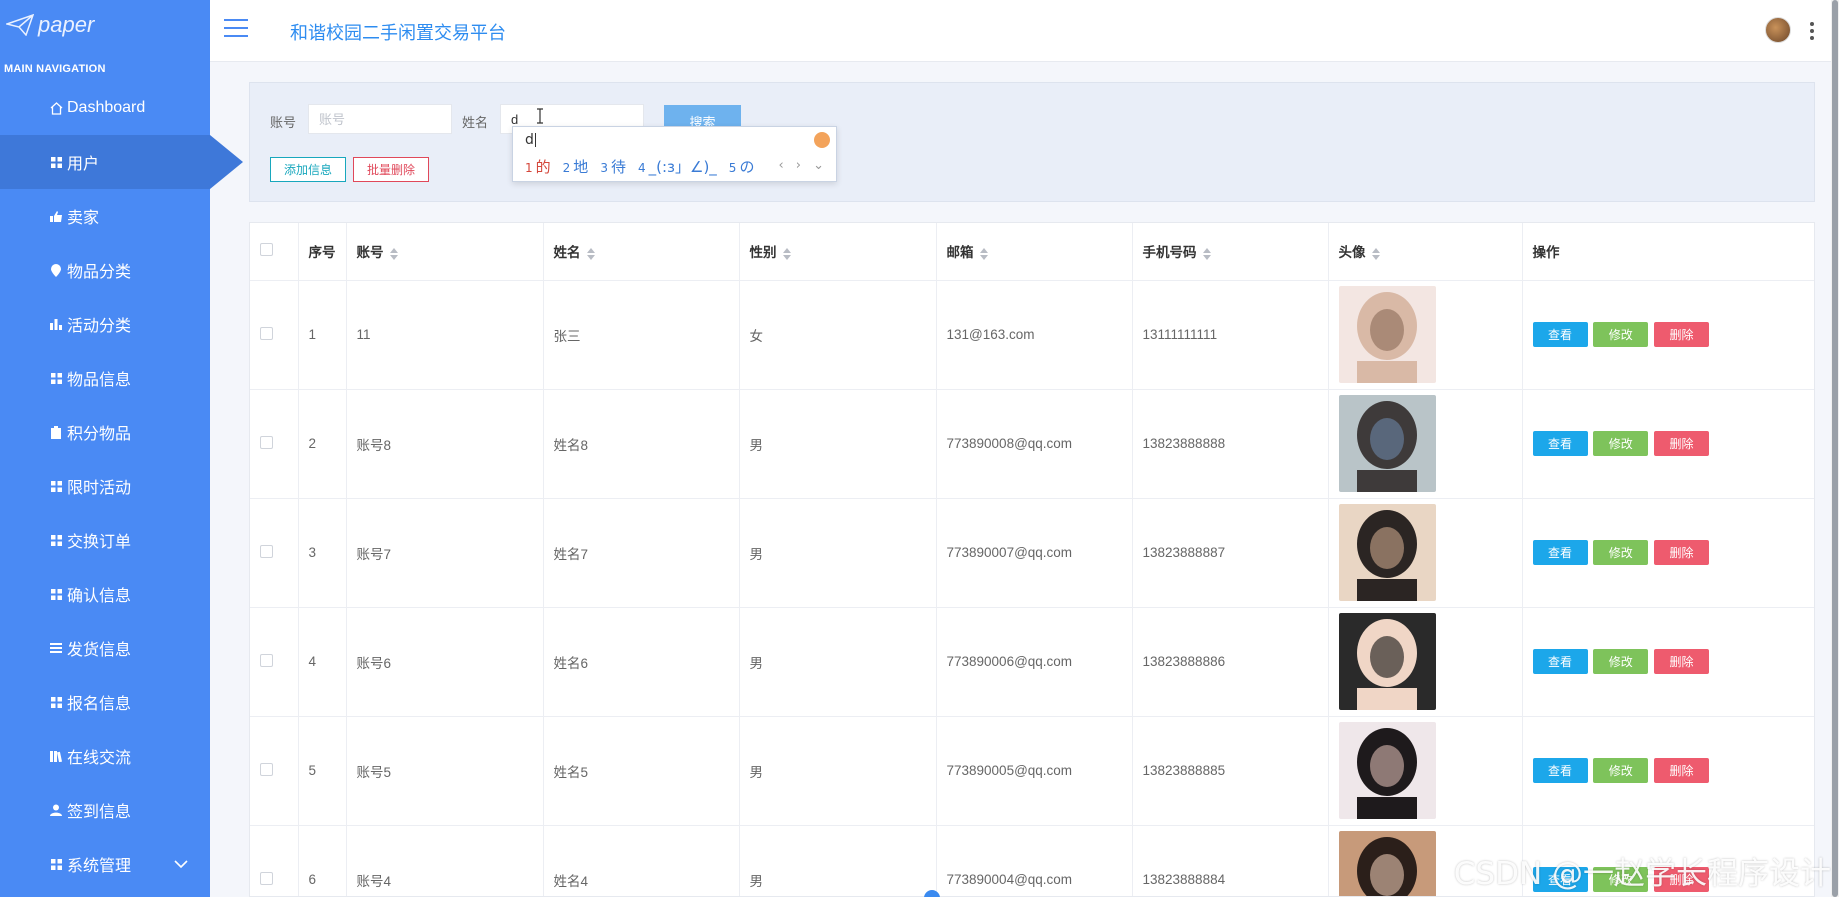  What do you see at coordinates (1778, 30) in the screenshot?
I see `avatar` at bounding box center [1778, 30].